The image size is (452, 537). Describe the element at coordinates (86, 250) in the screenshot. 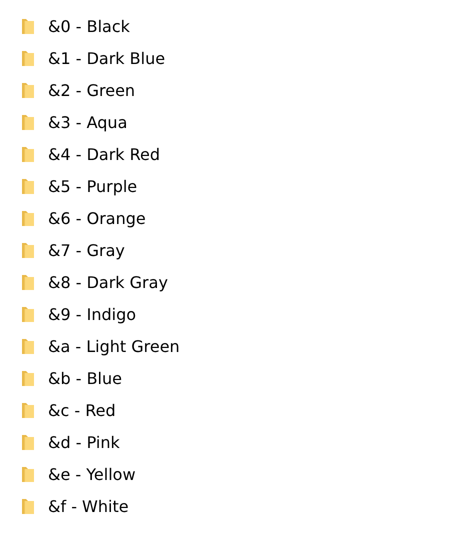

I see `folder-name: &7 - Gray` at that location.